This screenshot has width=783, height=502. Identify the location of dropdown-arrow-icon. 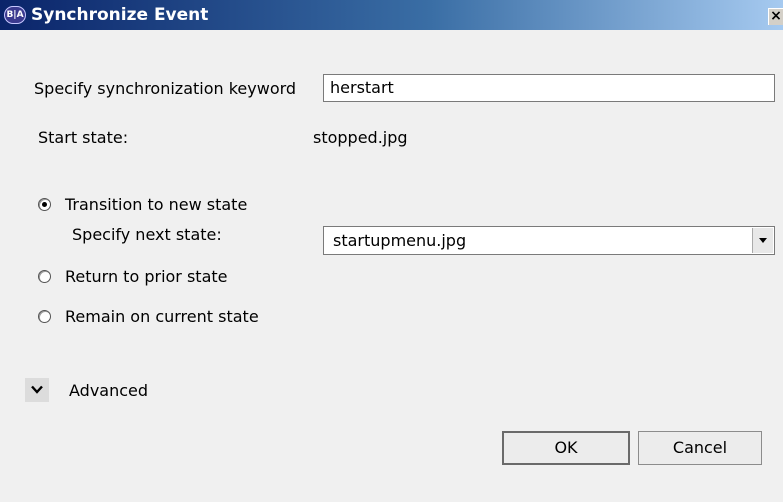
(762, 240).